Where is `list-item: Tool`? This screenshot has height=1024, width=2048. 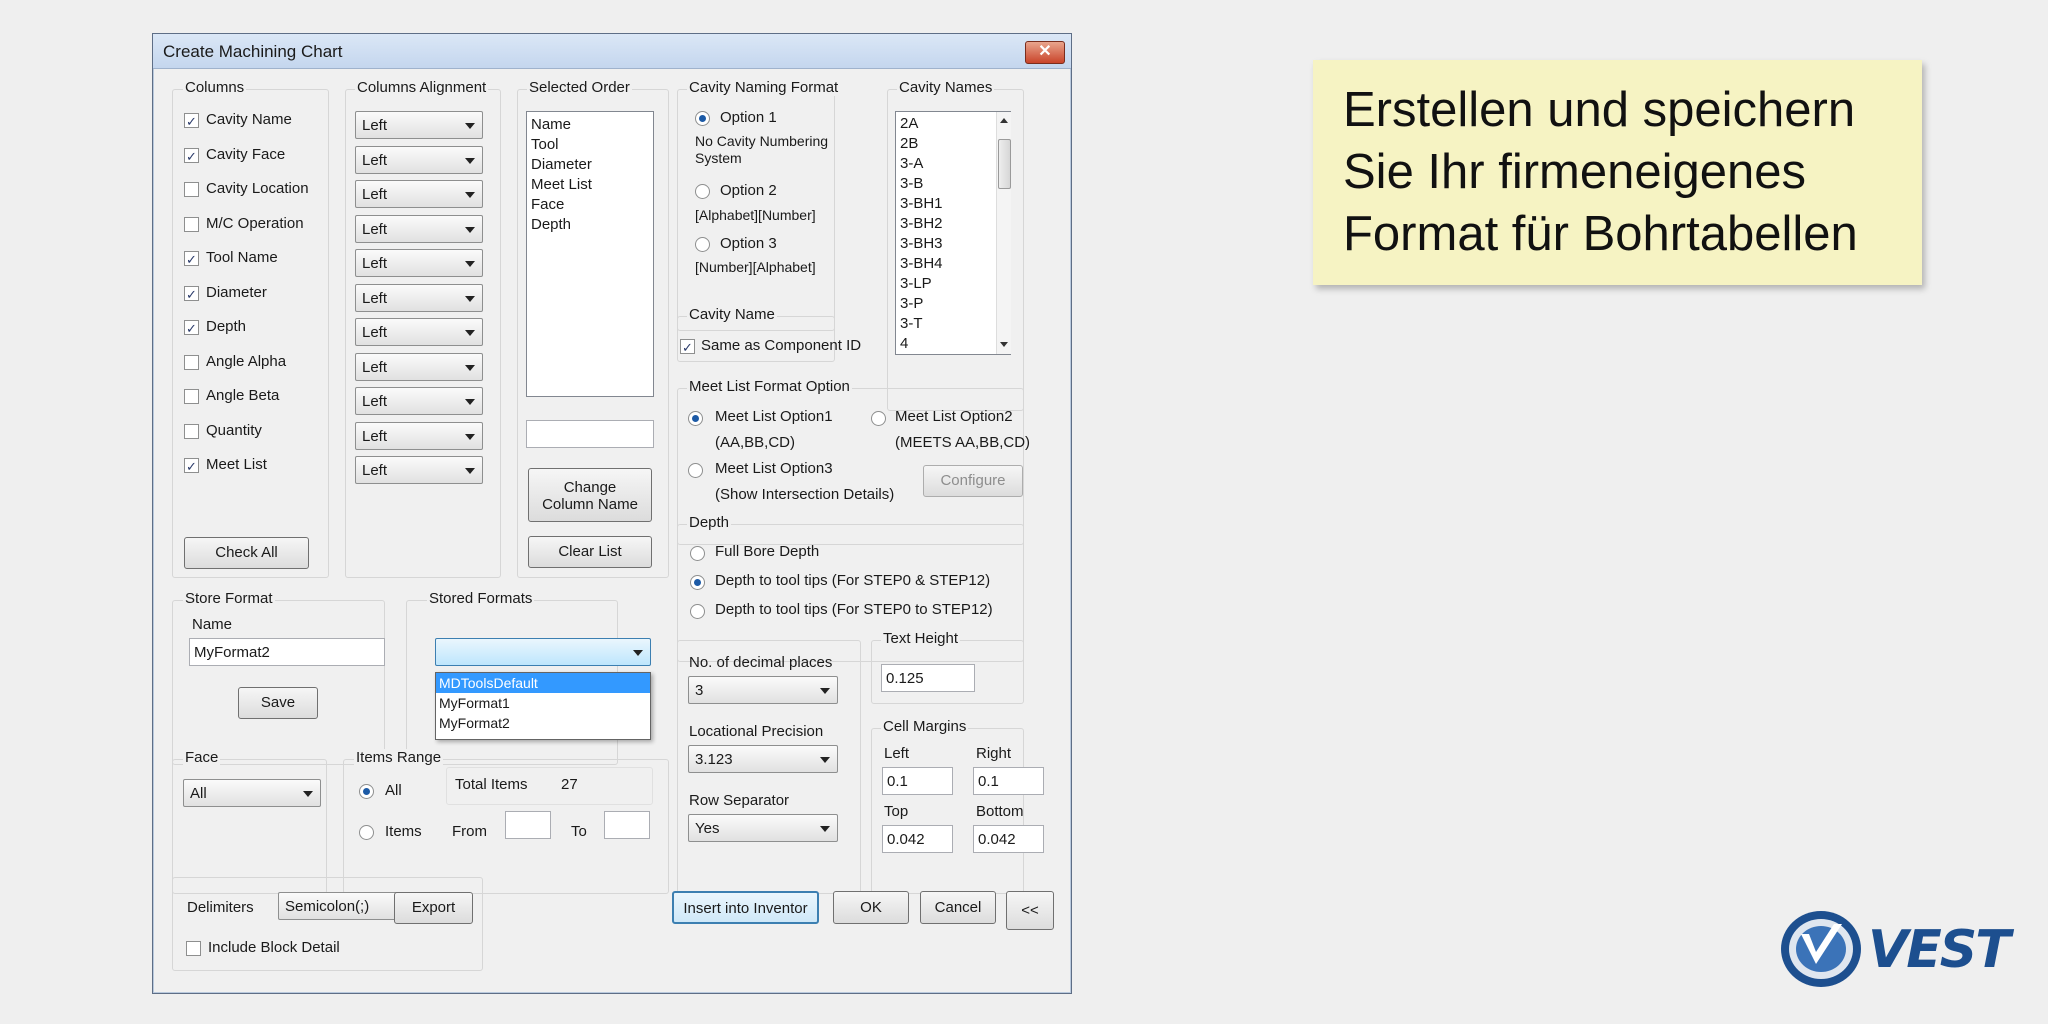 list-item: Tool is located at coordinates (590, 145).